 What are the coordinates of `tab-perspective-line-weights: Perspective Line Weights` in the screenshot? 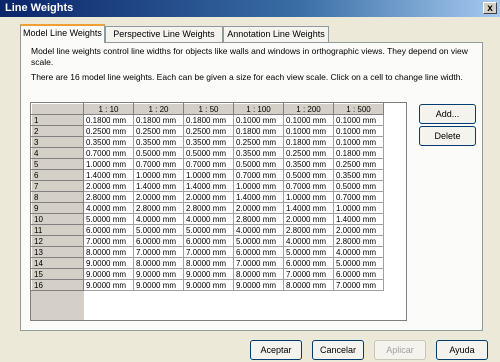 It's located at (164, 34).